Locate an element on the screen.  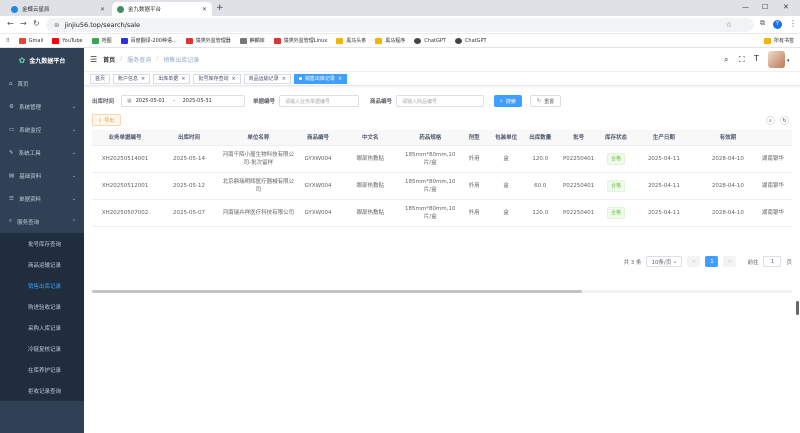
close-icon: × is located at coordinates (233, 78).